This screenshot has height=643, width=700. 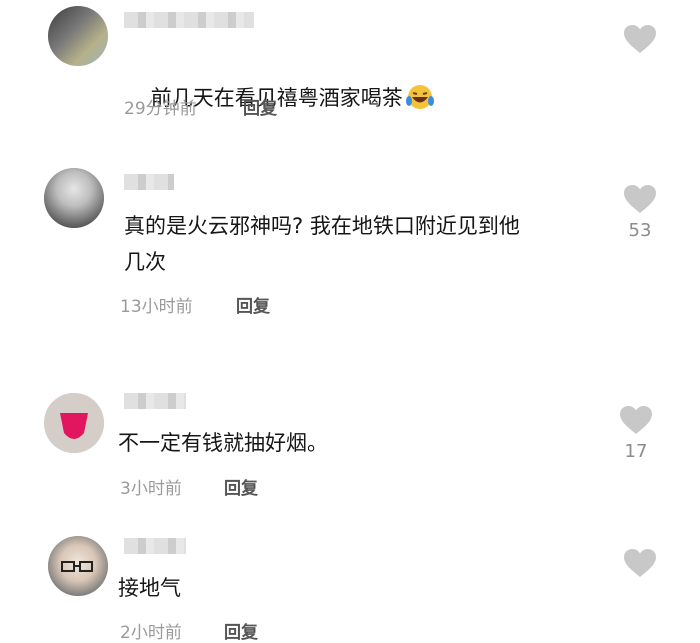 What do you see at coordinates (151, 633) in the screenshot?
I see `comment-time: 2小时前` at bounding box center [151, 633].